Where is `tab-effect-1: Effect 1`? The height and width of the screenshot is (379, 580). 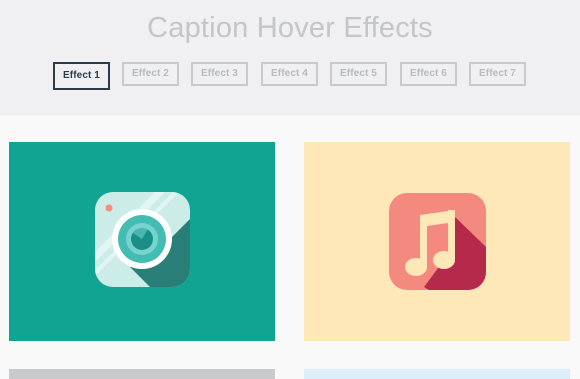 tab-effect-1: Effect 1 is located at coordinates (81, 76).